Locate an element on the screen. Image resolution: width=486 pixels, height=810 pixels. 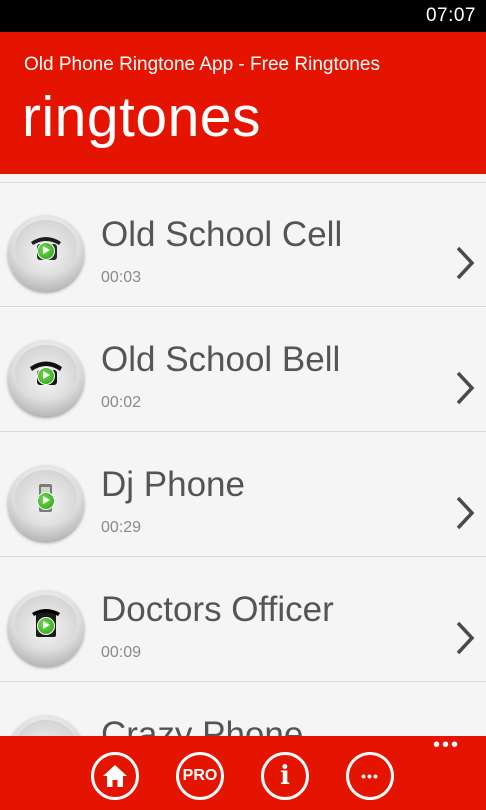
pro-button: PRO is located at coordinates (200, 776).